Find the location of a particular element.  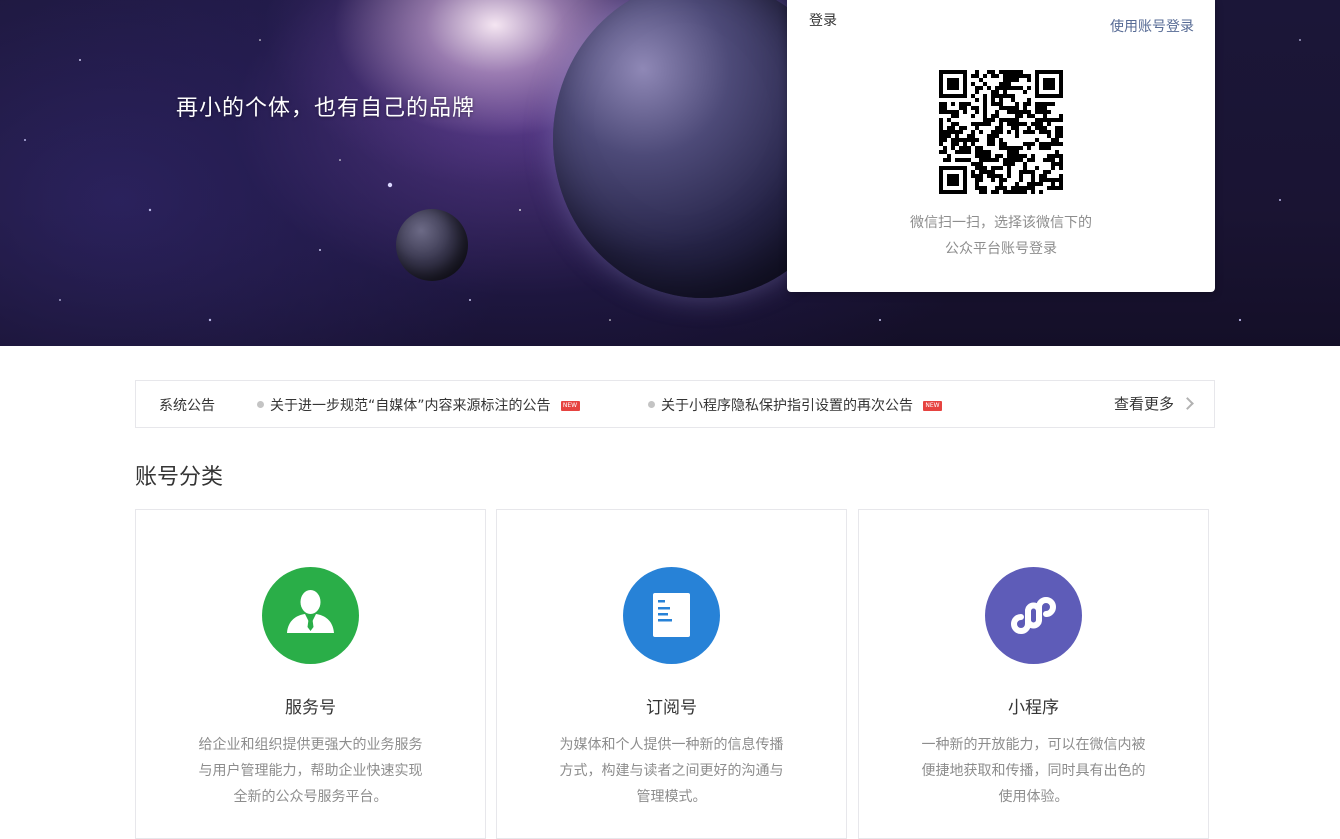

miniprogram-icon is located at coordinates (1033, 615).